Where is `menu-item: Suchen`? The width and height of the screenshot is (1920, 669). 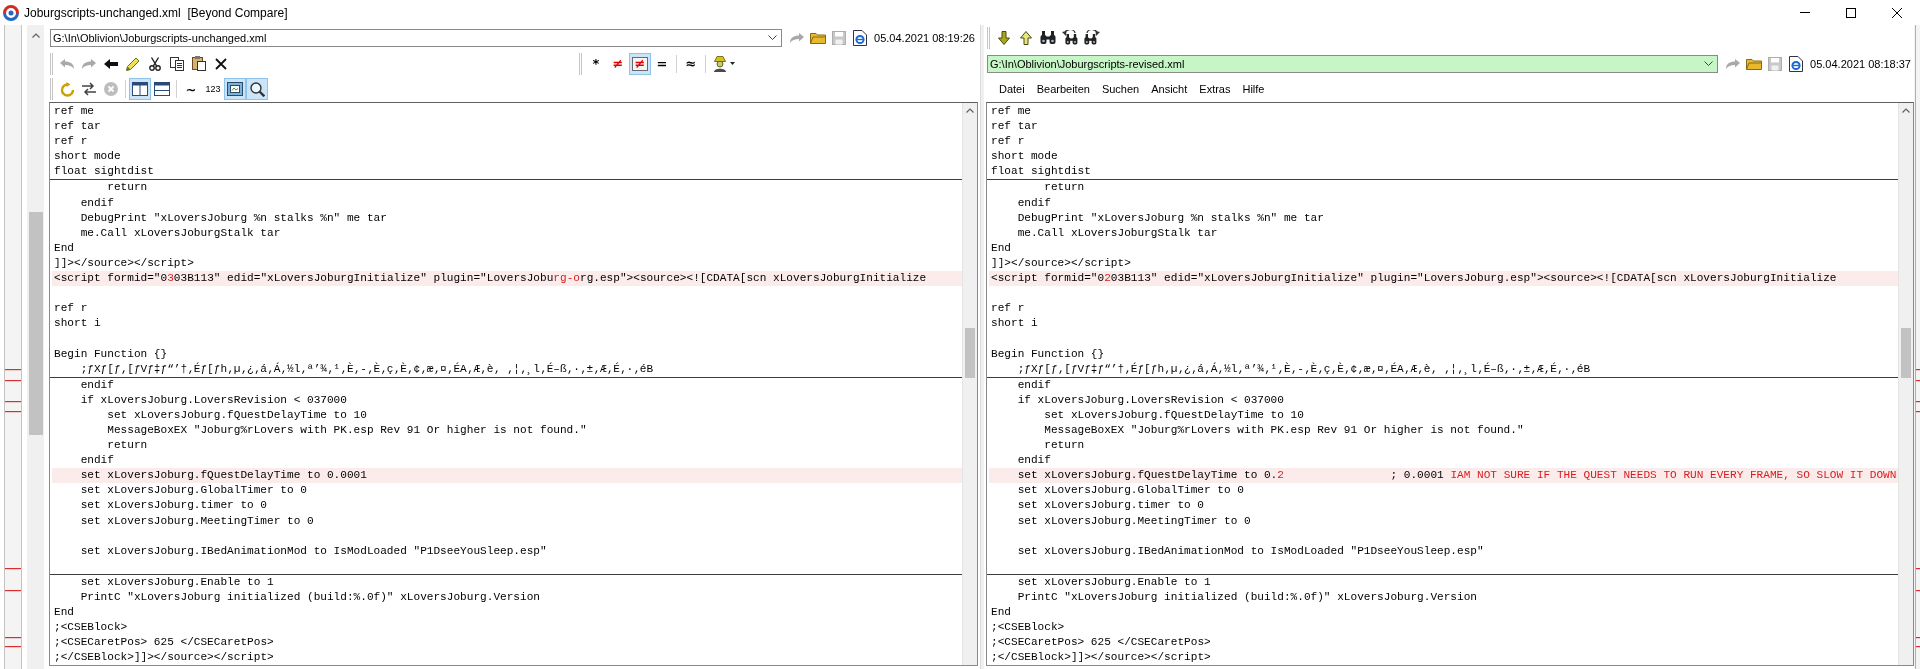 menu-item: Suchen is located at coordinates (1120, 89).